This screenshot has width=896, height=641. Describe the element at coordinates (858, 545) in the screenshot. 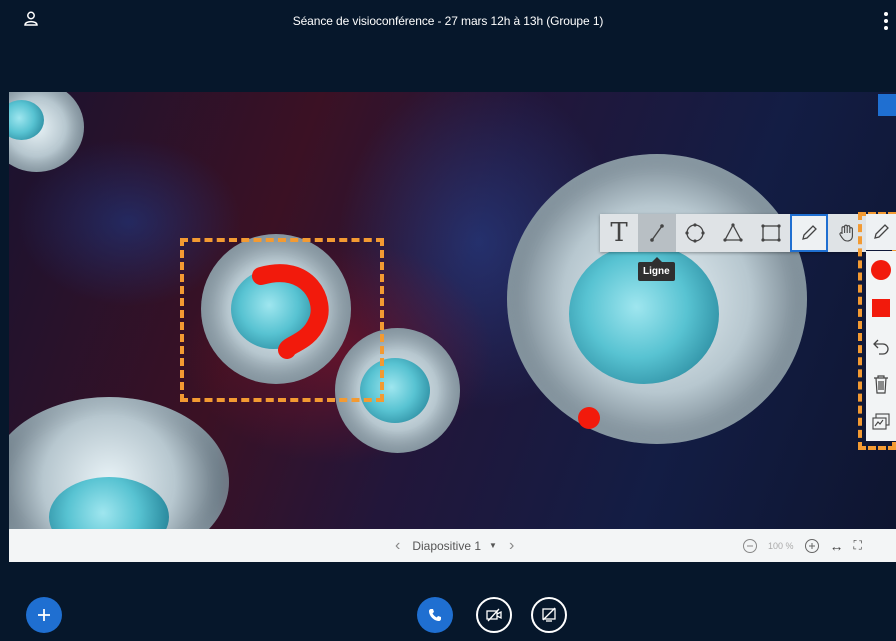

I see `fullscreen-icon: ⛶` at that location.